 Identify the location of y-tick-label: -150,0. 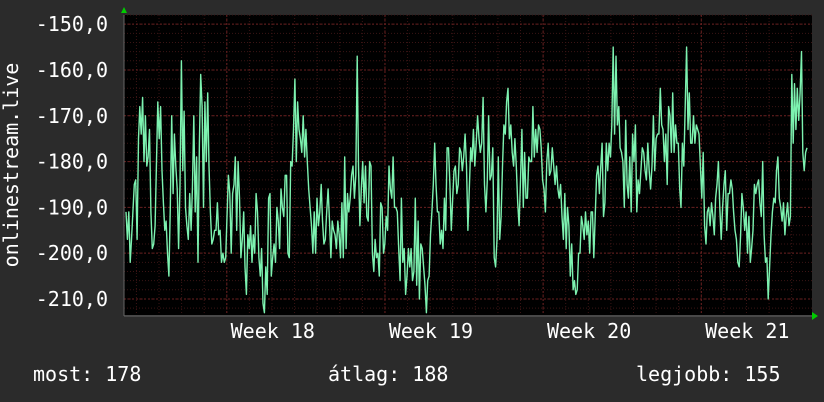
(72, 24).